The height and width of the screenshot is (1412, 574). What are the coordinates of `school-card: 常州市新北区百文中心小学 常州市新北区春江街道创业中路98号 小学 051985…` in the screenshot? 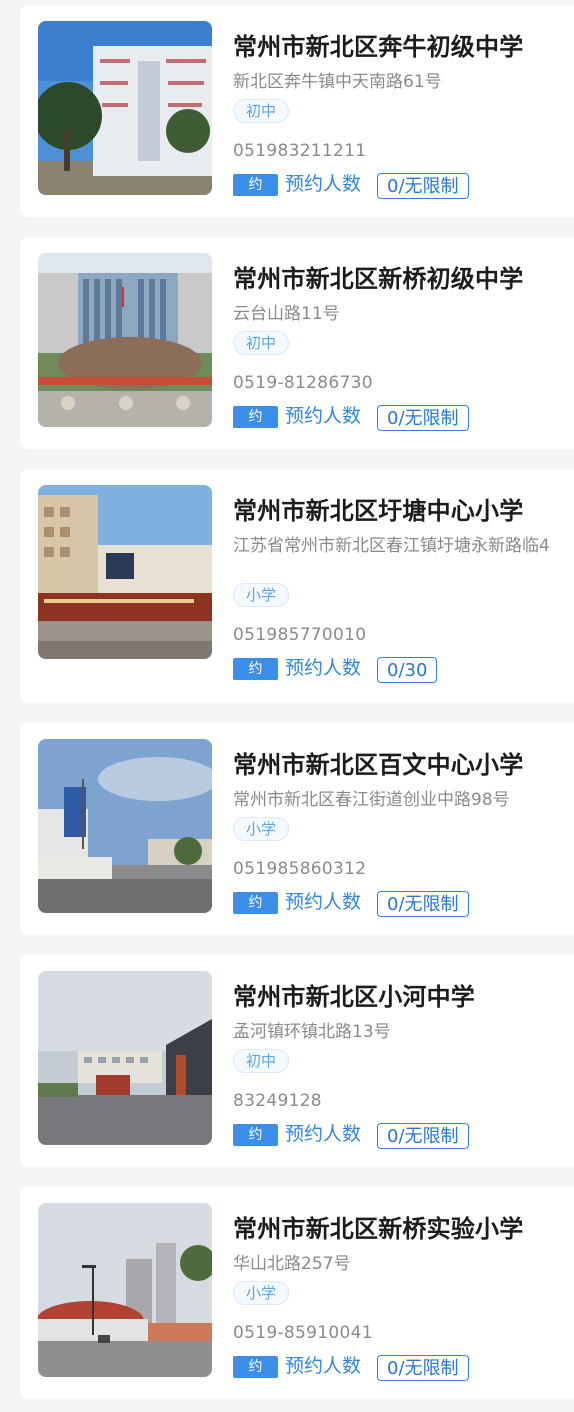 It's located at (297, 829).